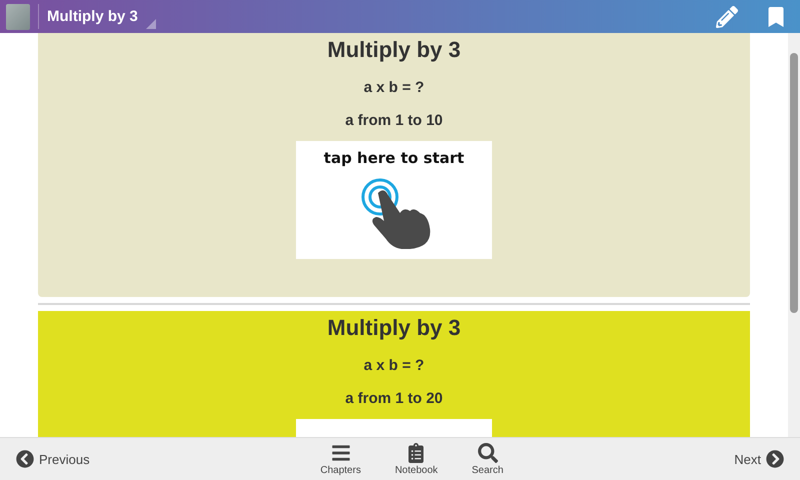 This screenshot has height=480, width=800. What do you see at coordinates (18, 17) in the screenshot?
I see `book-cover-icon` at bounding box center [18, 17].